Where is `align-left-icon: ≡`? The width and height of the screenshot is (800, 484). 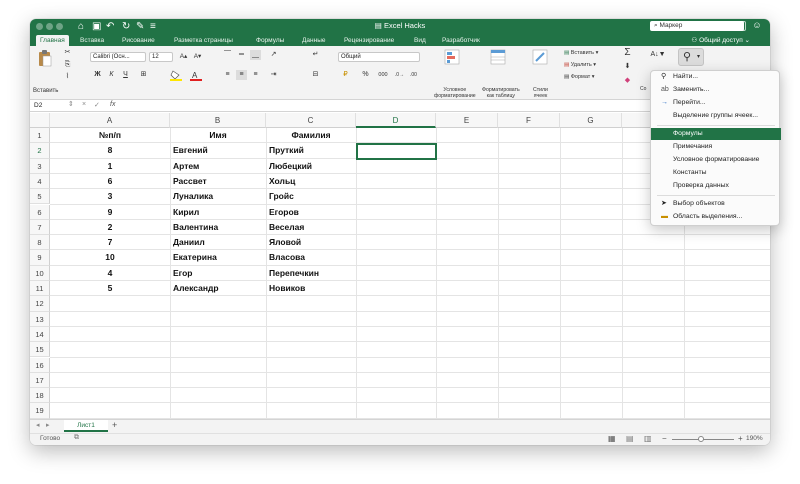
align-left-icon: ≡ is located at coordinates (227, 75).